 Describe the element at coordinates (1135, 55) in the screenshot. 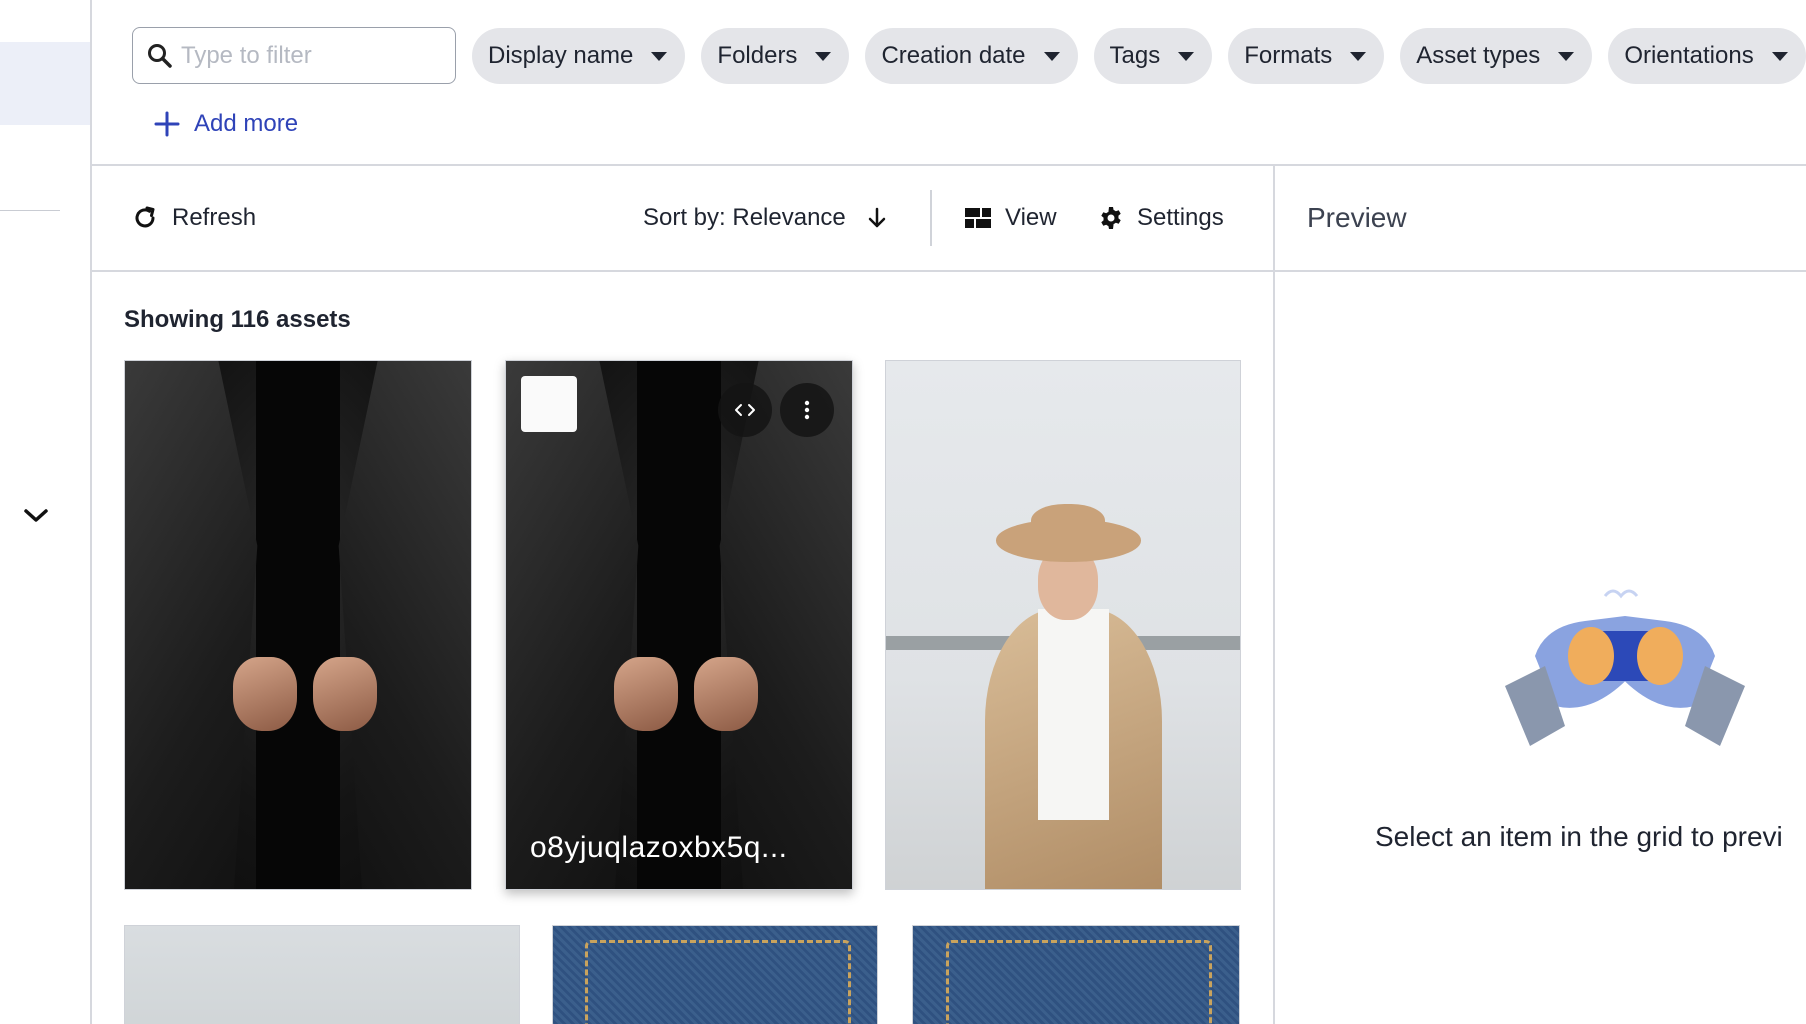

I see `chip-label: Tags` at that location.